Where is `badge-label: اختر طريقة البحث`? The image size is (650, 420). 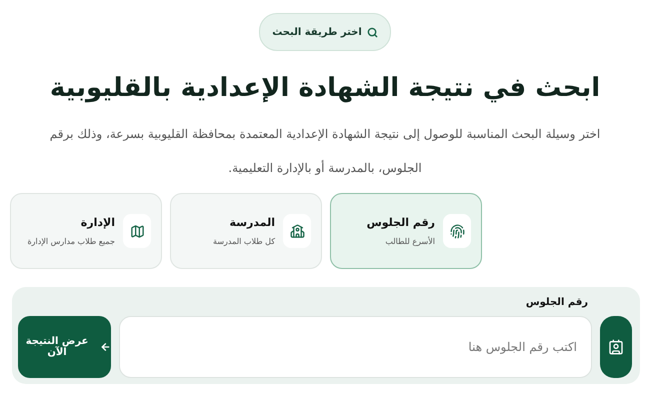
badge-label: اختر طريقة البحث is located at coordinates (317, 32).